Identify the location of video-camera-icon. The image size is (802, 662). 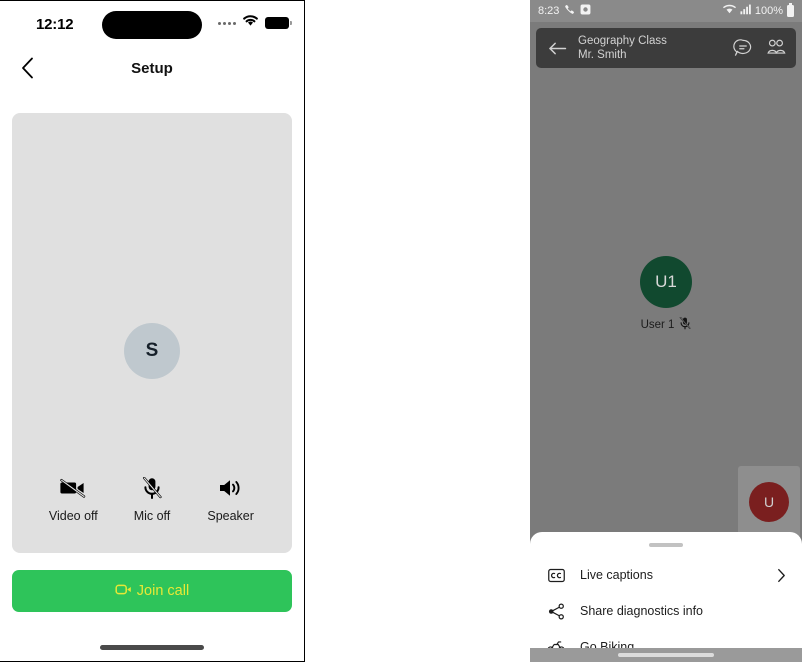
(123, 591).